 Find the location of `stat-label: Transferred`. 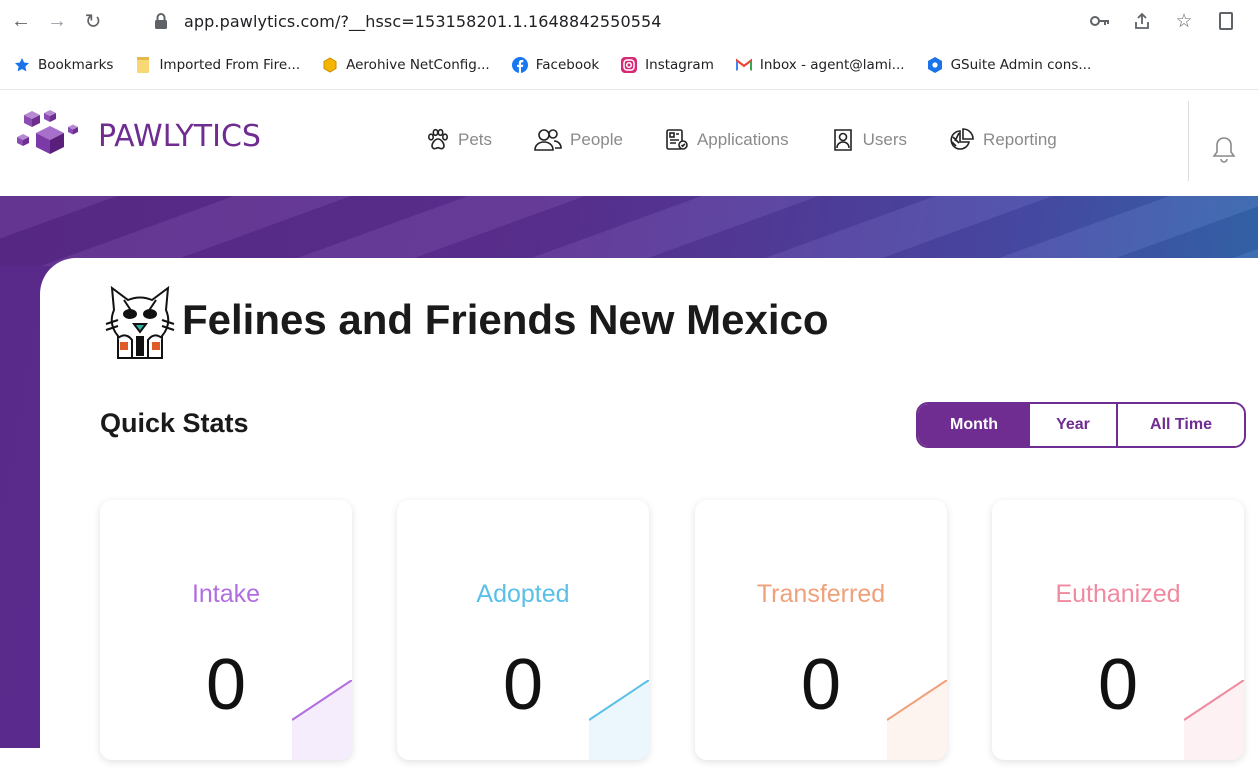

stat-label: Transferred is located at coordinates (821, 594).